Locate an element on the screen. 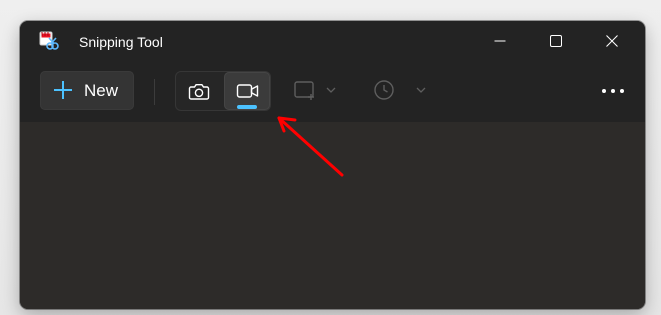 Image resolution: width=661 pixels, height=315 pixels. maximize-button is located at coordinates (556, 41).